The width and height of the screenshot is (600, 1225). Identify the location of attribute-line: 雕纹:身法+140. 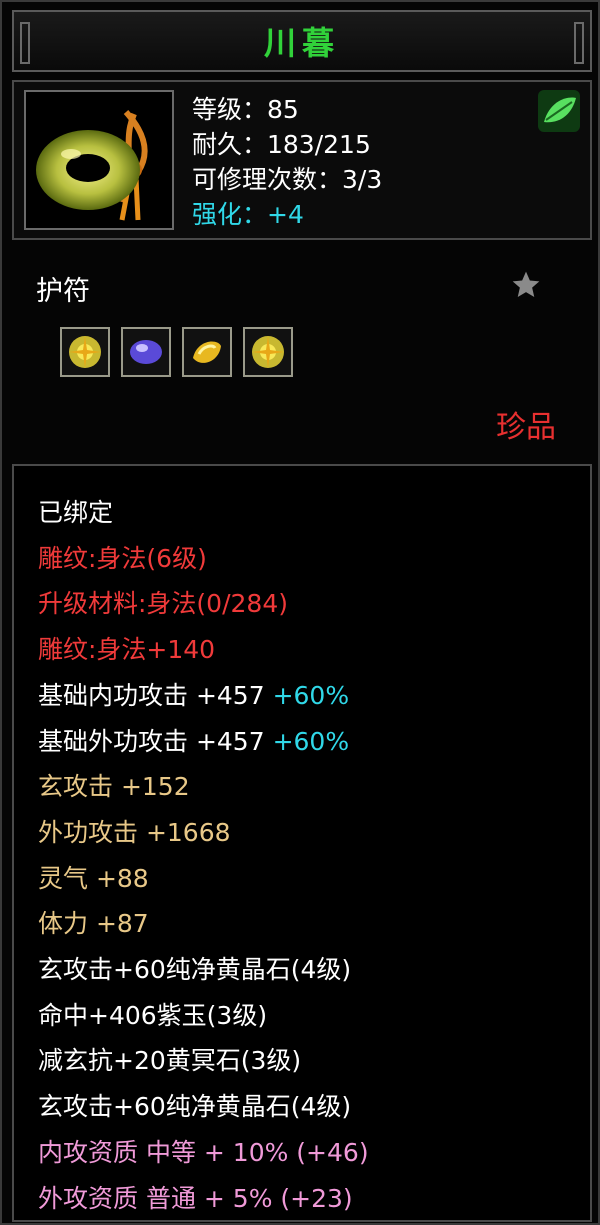
(314, 650).